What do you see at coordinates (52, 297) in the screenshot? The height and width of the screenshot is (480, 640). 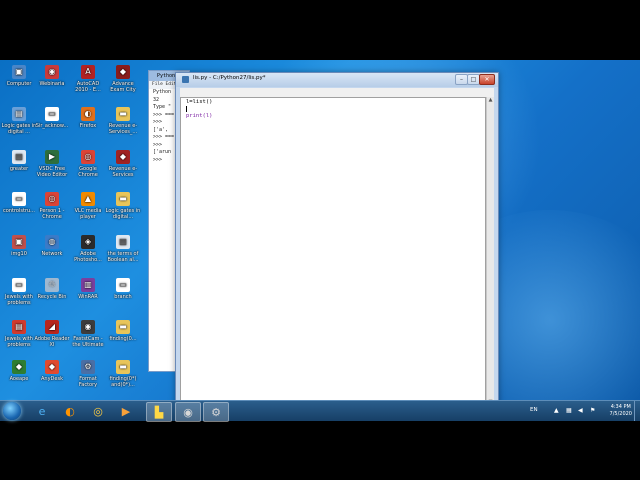 I see `desktop-icon-label: Recycle Bin` at bounding box center [52, 297].